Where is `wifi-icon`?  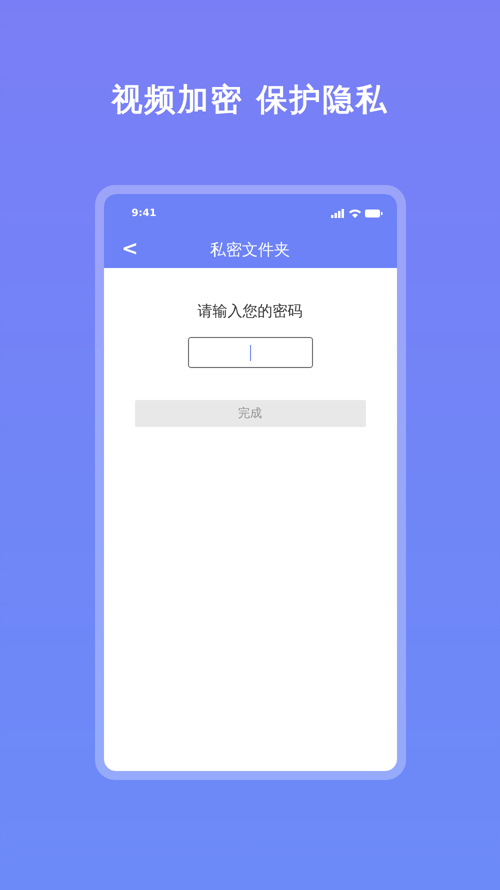 wifi-icon is located at coordinates (354, 213).